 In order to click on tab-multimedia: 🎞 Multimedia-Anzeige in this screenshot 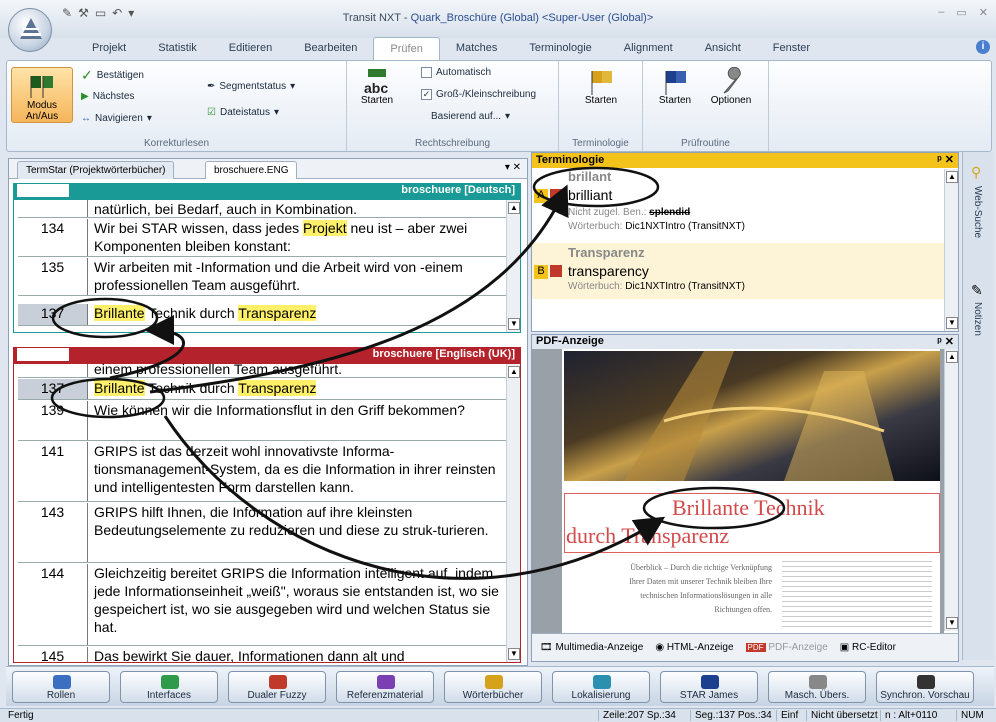, I will do `click(591, 647)`.